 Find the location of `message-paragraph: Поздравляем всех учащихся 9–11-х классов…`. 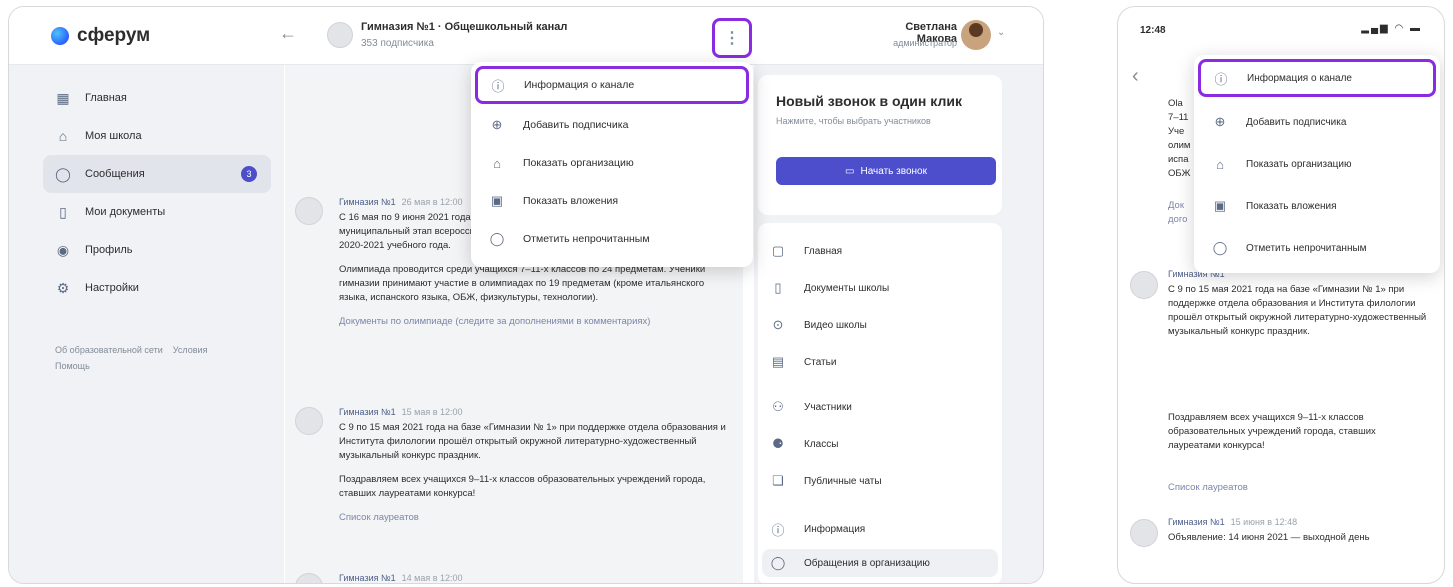

message-paragraph: Поздравляем всех учащихся 9–11-х классов… is located at coordinates (1272, 431).